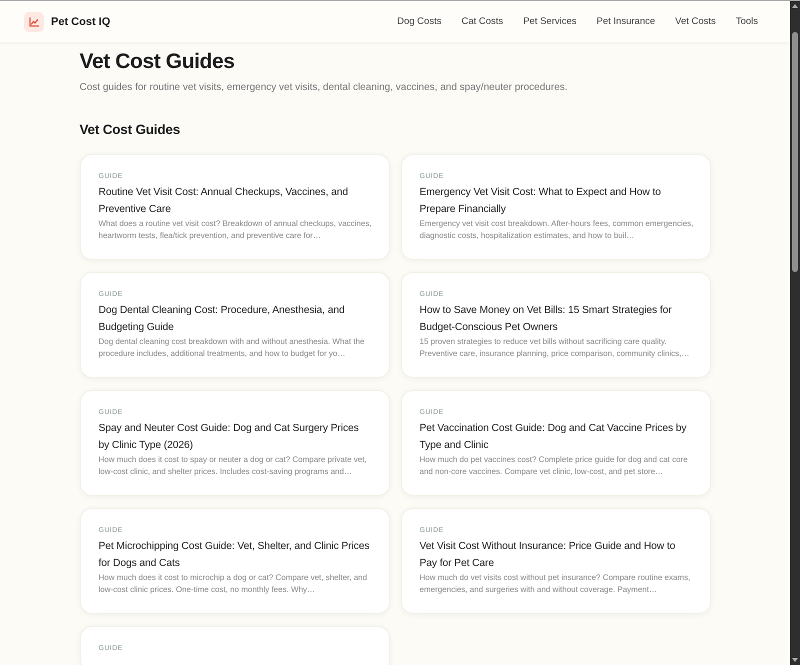 The height and width of the screenshot is (665, 800). I want to click on scrollbar, so click(795, 333).